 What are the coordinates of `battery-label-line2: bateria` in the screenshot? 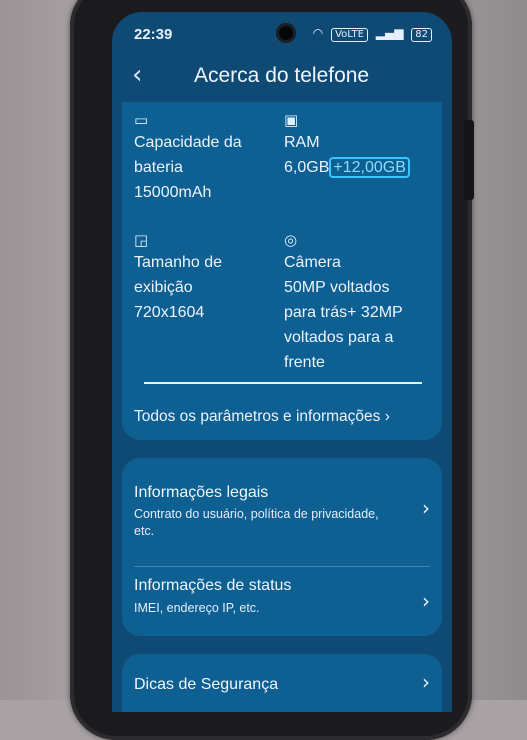 It's located at (158, 167).